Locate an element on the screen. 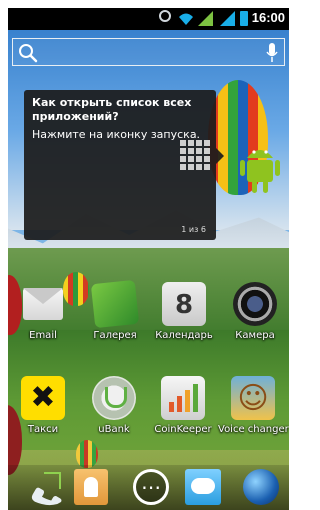 This screenshot has width=320, height=510. app-label: Камера is located at coordinates (255, 335).